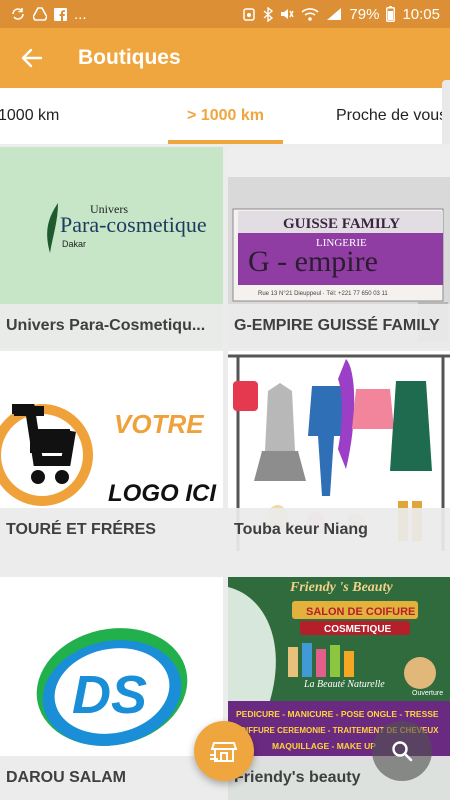 This screenshot has height=800, width=450. Describe the element at coordinates (225, 58) in the screenshot. I see `app-bar: Boutiques` at that location.